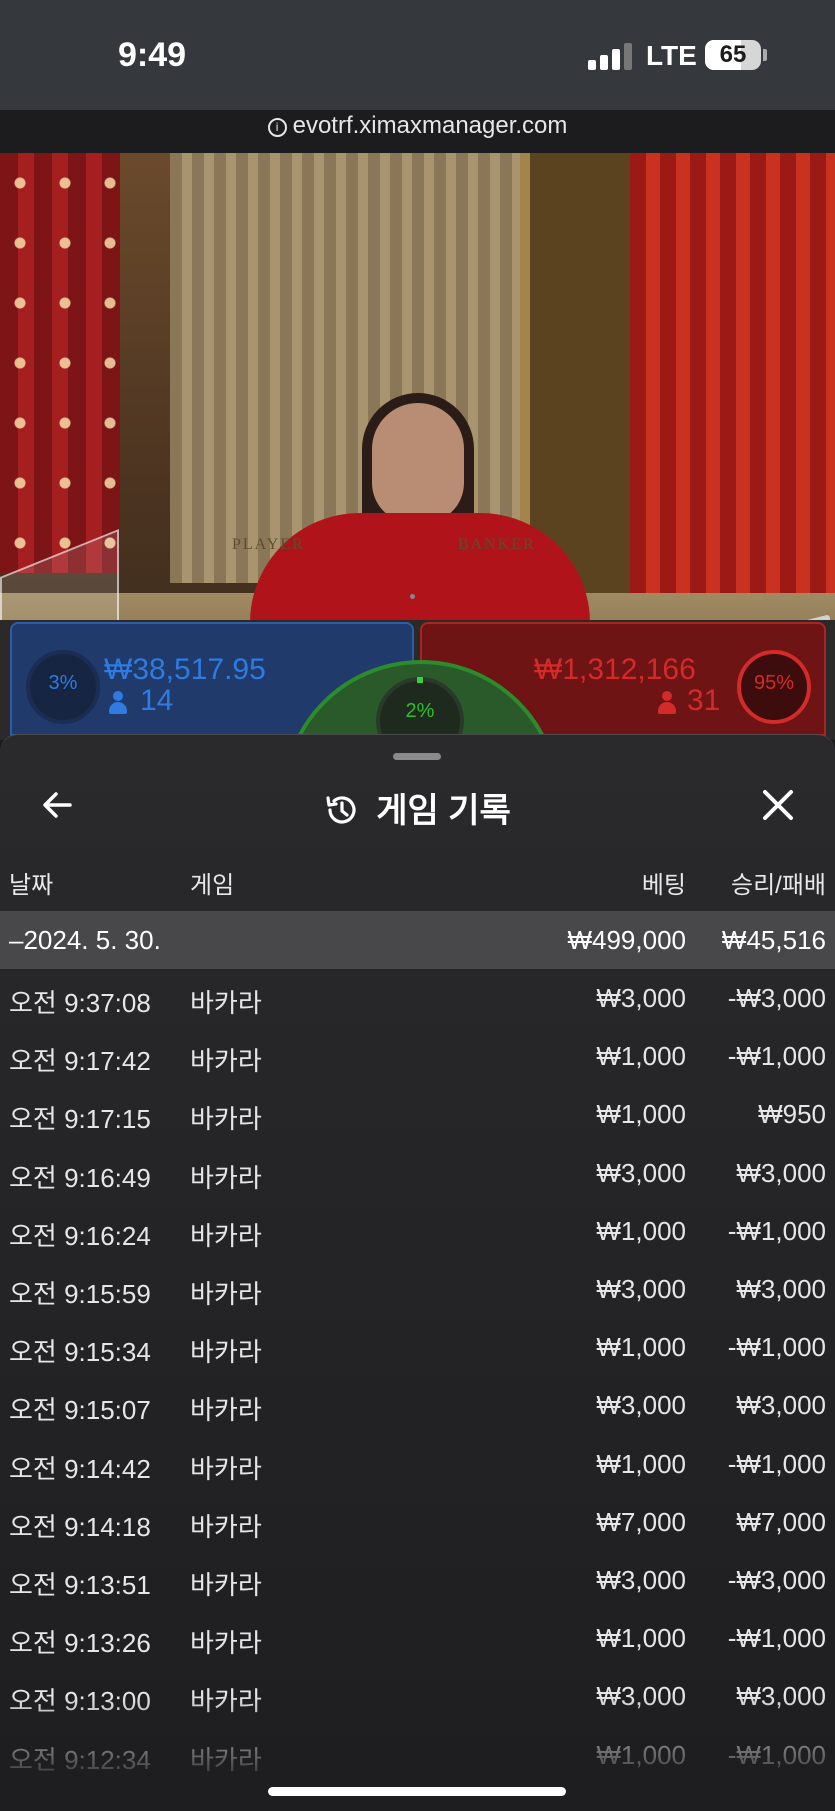 This screenshot has width=835, height=1811. I want to click on row-time: 오전 9:15:59, so click(80, 1294).